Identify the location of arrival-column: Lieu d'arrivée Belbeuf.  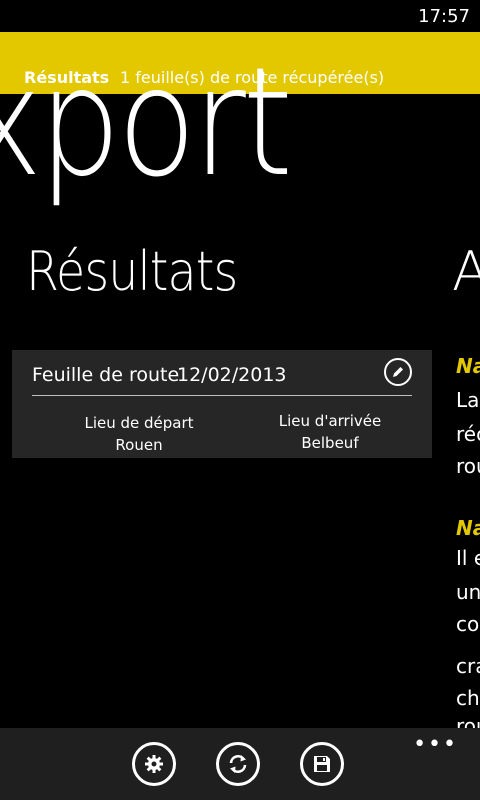
(330, 432).